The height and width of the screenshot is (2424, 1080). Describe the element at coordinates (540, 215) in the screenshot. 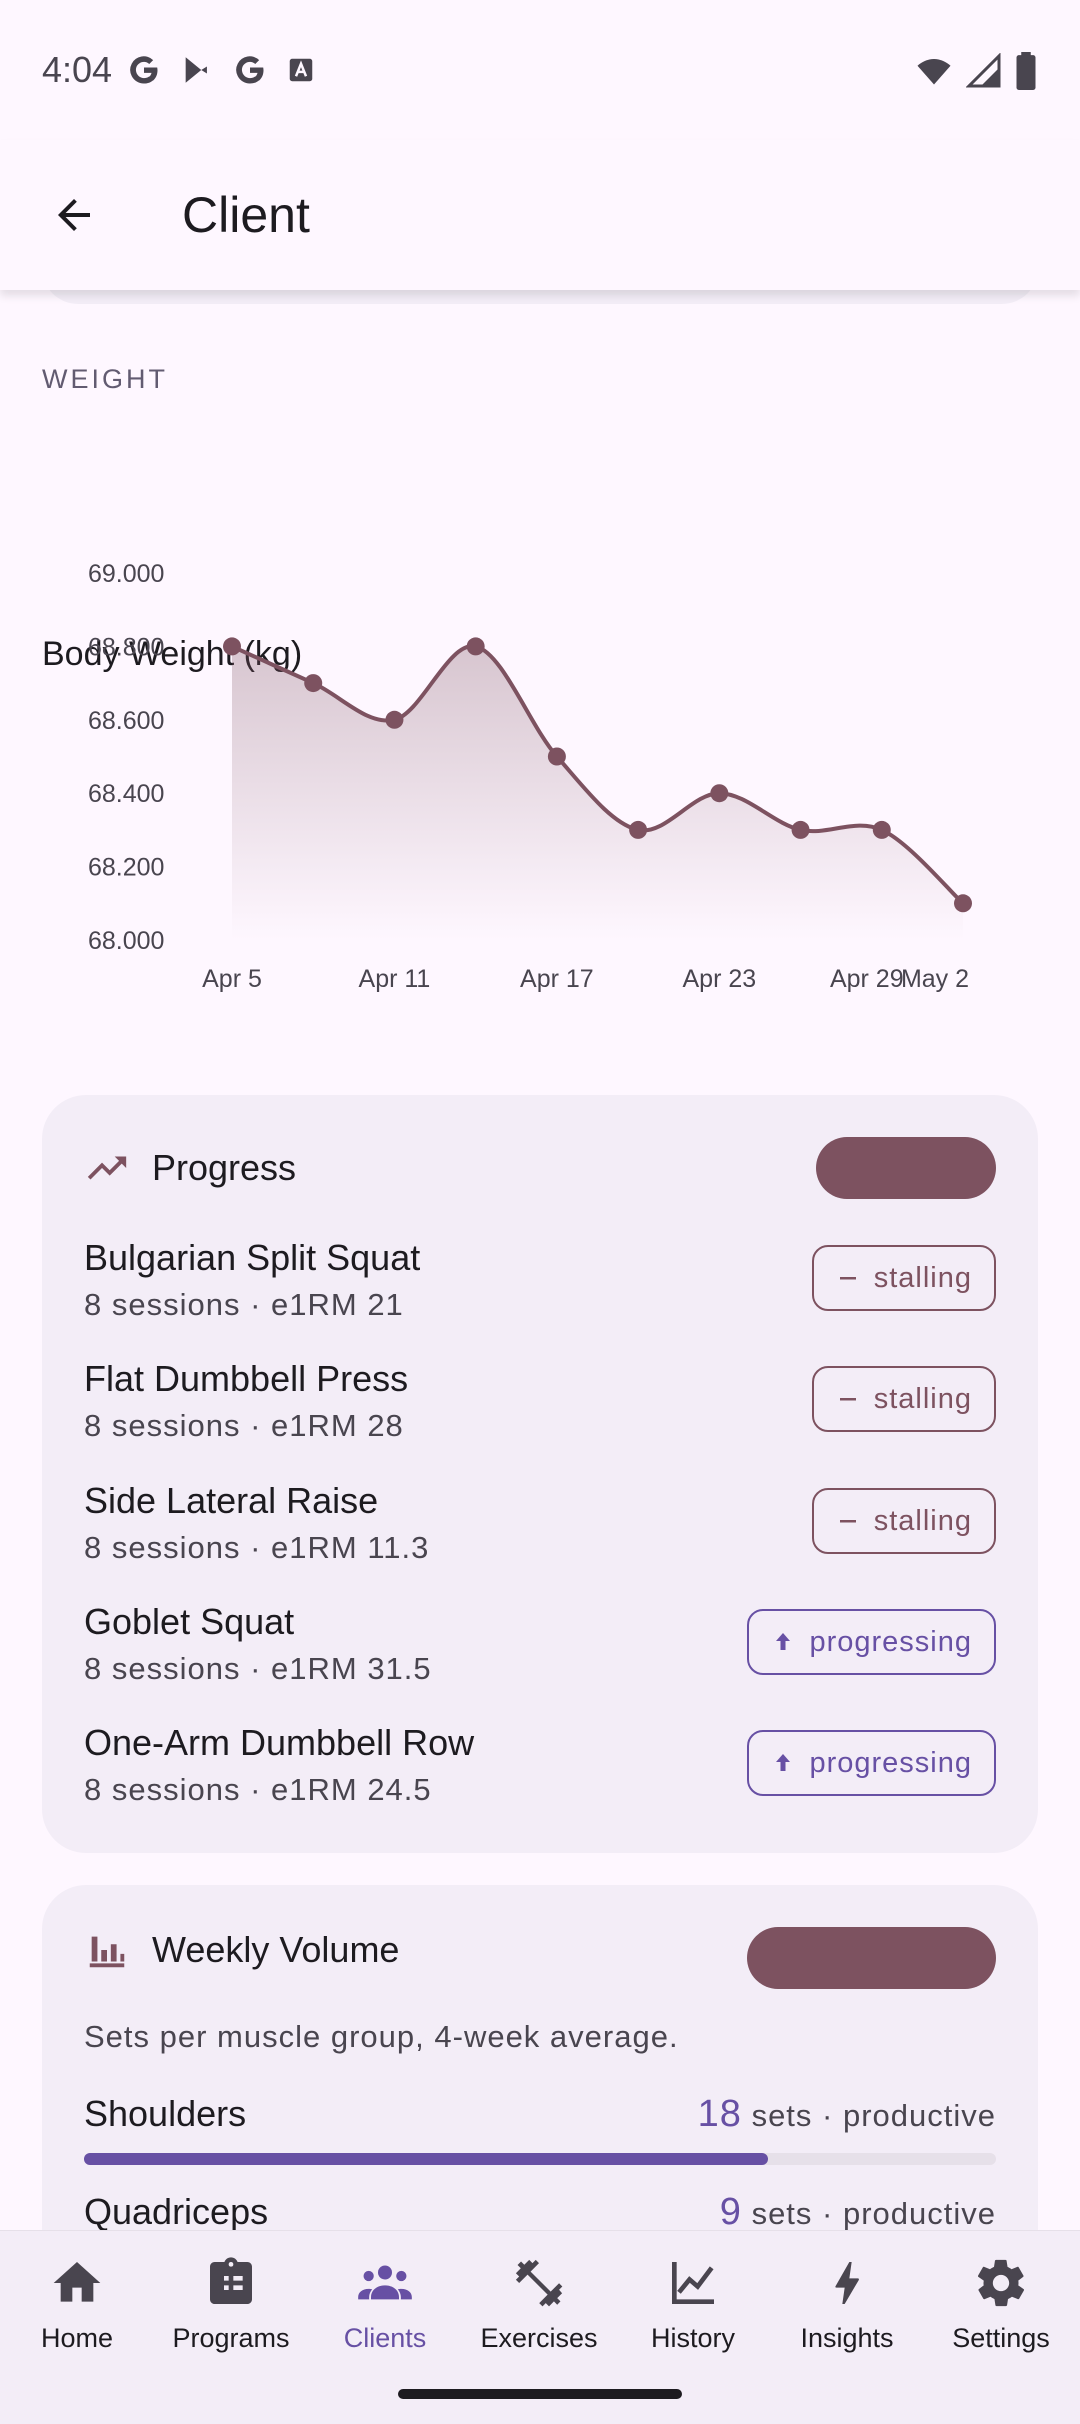

I see `top-app-bar: Client` at that location.